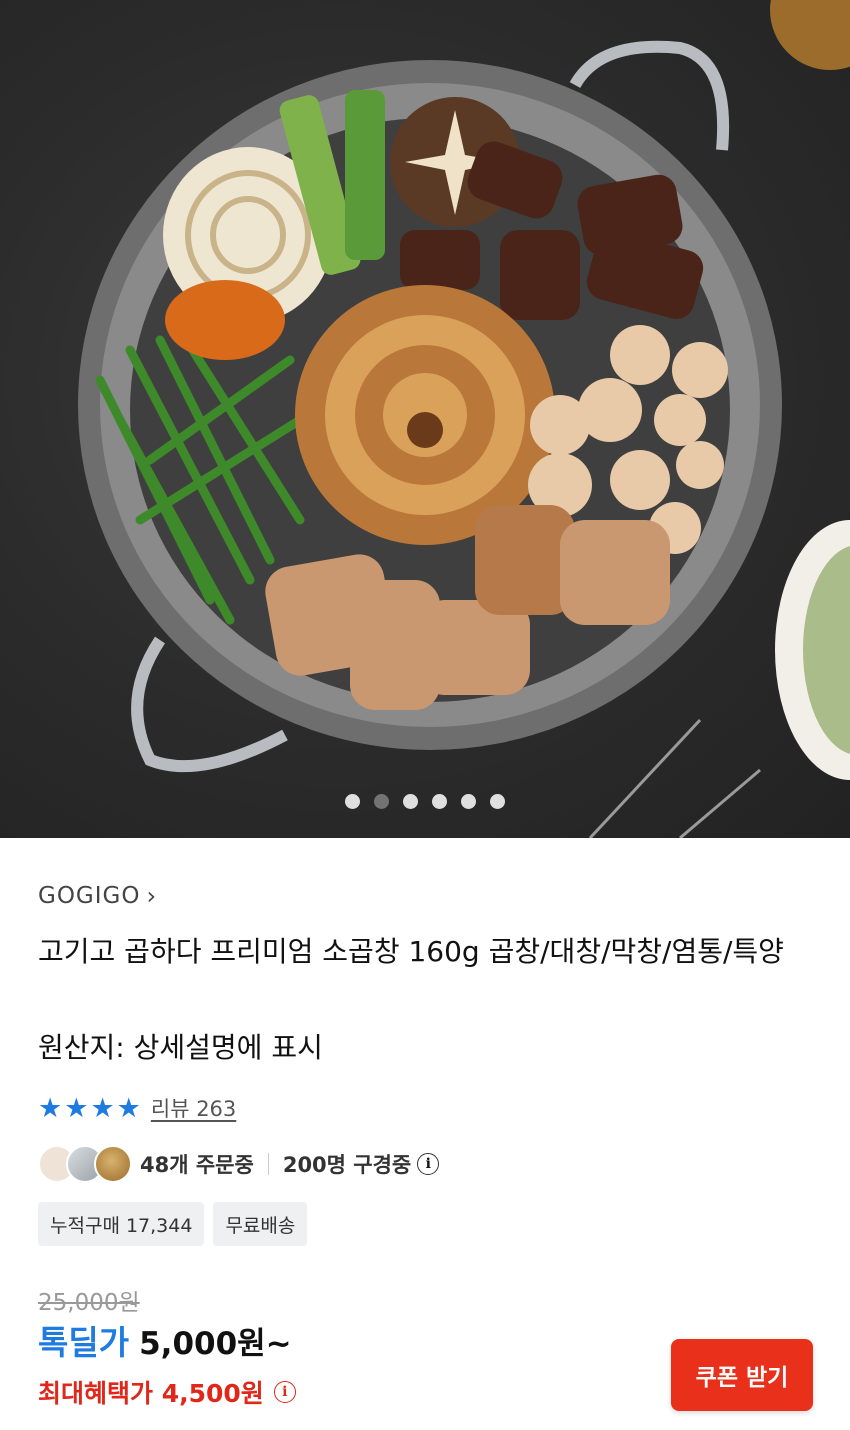 The height and width of the screenshot is (1430, 850). What do you see at coordinates (381, 801) in the screenshot?
I see `pagination-dot-active` at bounding box center [381, 801].